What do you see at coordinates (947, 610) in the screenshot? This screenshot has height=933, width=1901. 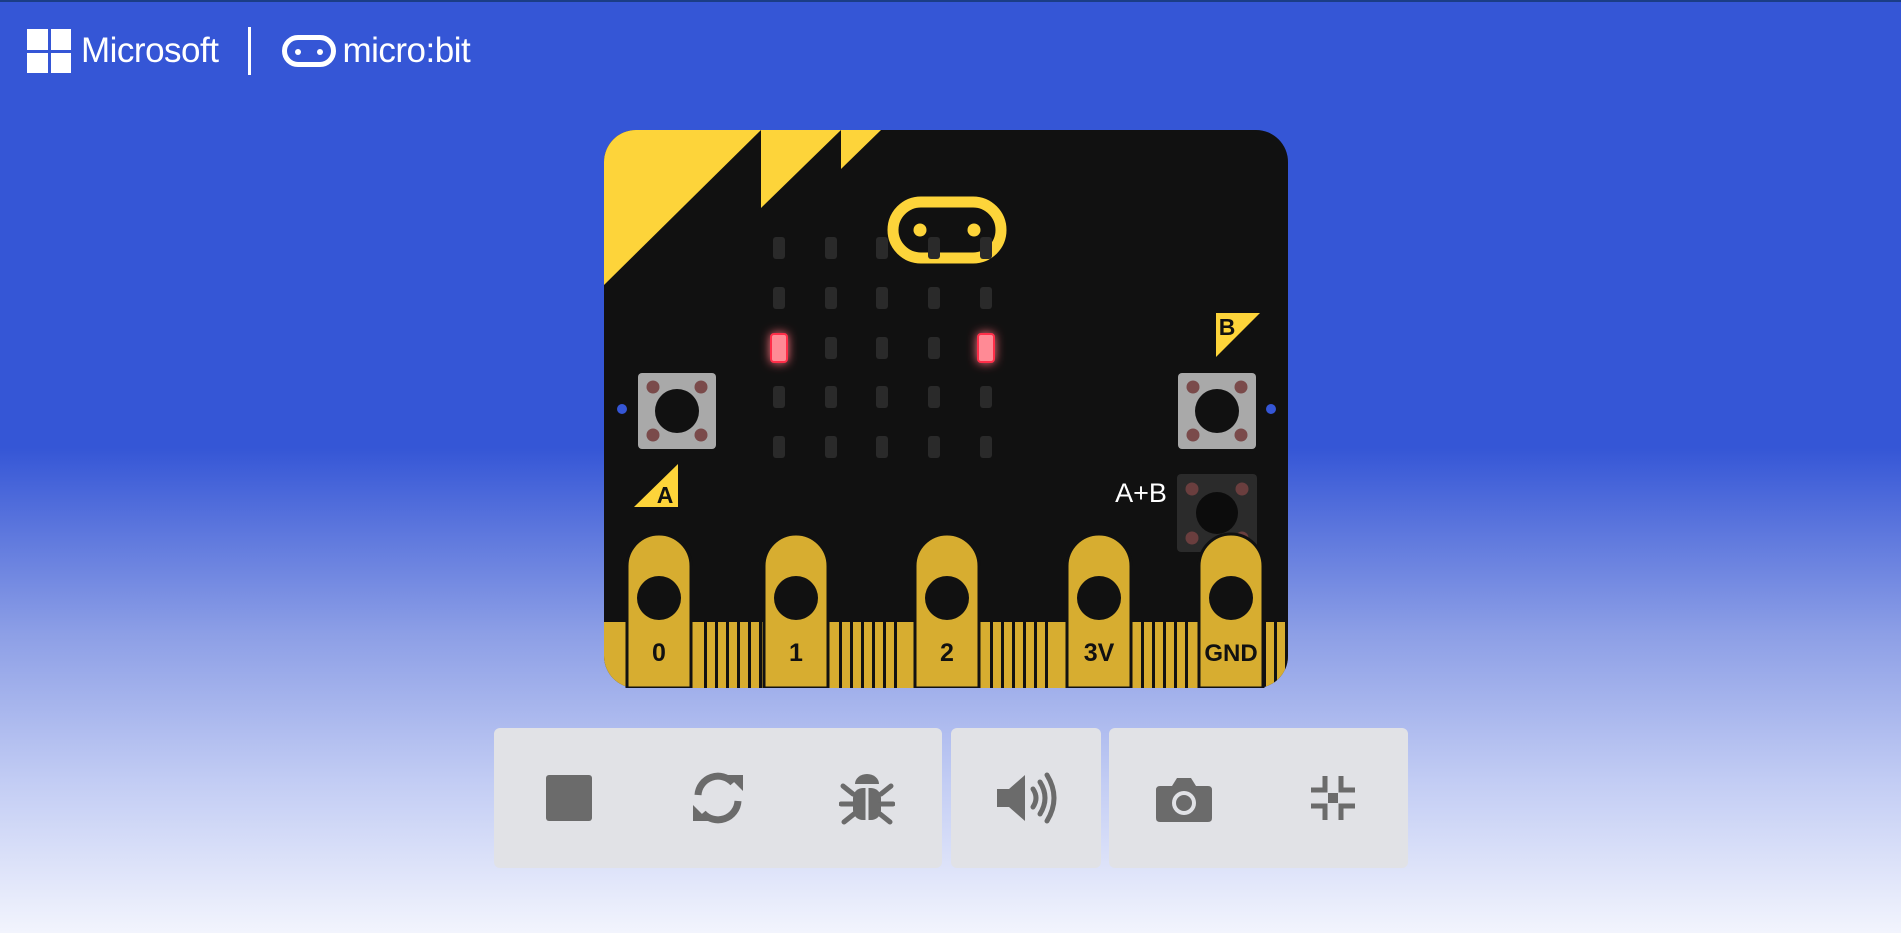 I see `pin-2: 2` at bounding box center [947, 610].